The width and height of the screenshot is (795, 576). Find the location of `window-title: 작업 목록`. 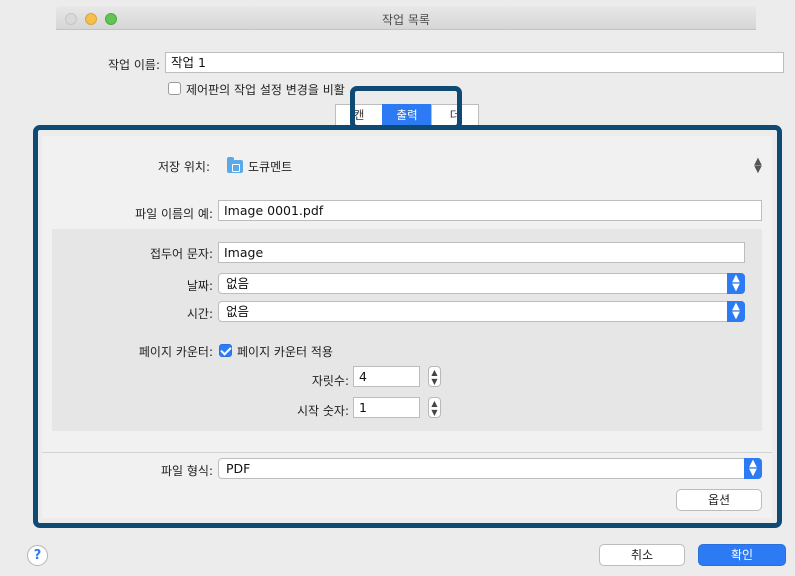

window-title: 작업 목록 is located at coordinates (406, 20).